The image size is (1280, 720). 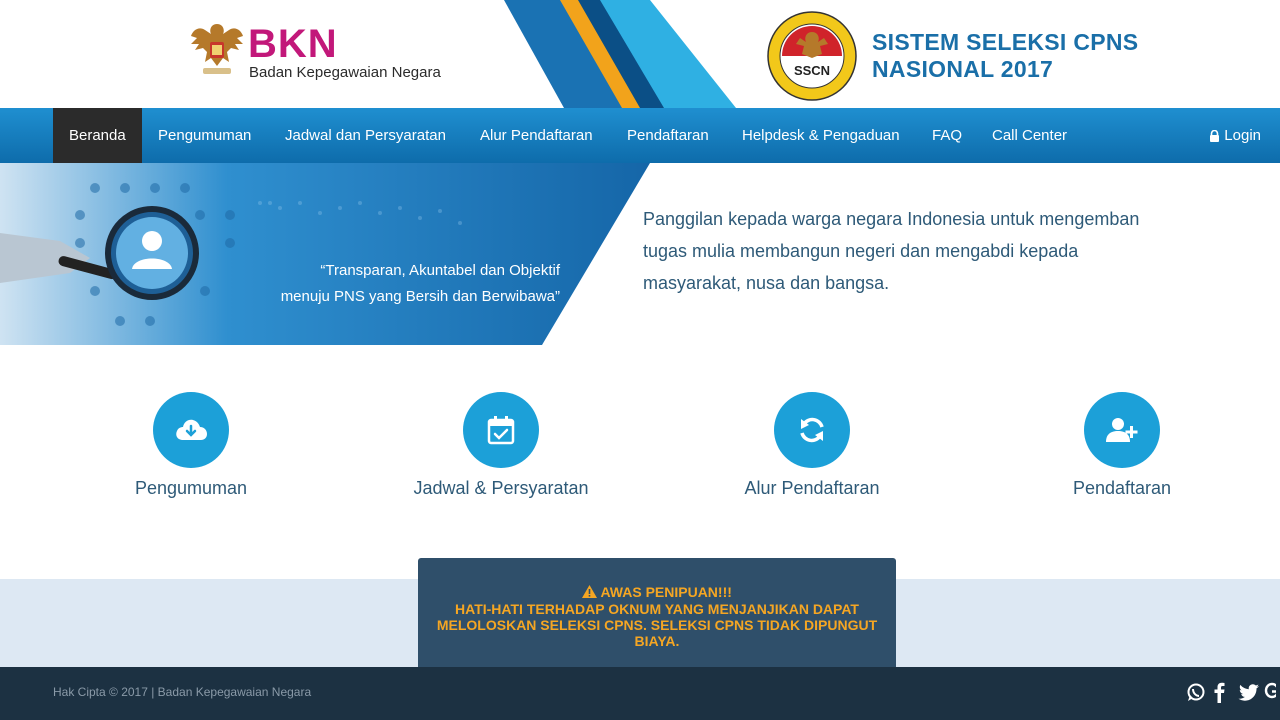 I want to click on feature-label: Jadwal & Persyaratan, so click(x=501, y=488).